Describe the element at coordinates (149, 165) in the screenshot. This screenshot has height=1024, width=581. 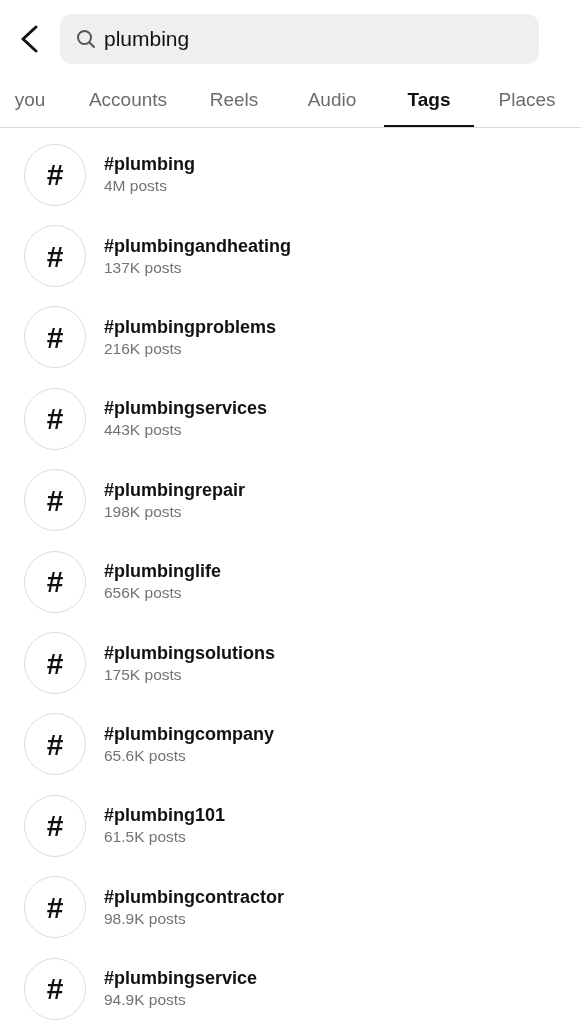
I see `hashtag-name: #plumbing` at that location.